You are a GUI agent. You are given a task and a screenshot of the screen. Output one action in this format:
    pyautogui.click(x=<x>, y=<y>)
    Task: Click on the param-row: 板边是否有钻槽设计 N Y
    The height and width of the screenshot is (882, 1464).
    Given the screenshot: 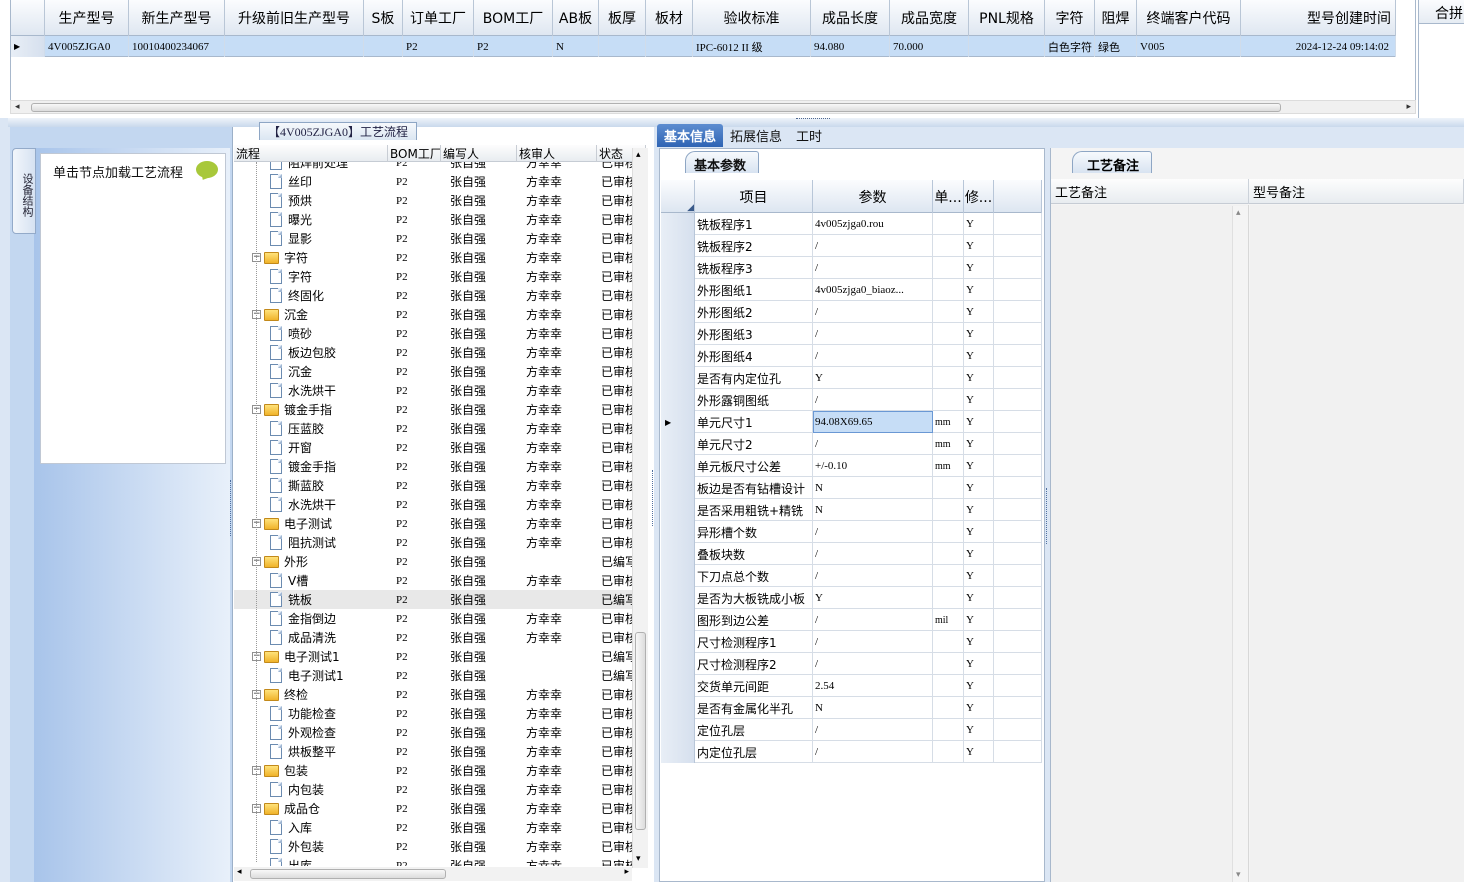 What is the action you would take?
    pyautogui.click(x=851, y=488)
    